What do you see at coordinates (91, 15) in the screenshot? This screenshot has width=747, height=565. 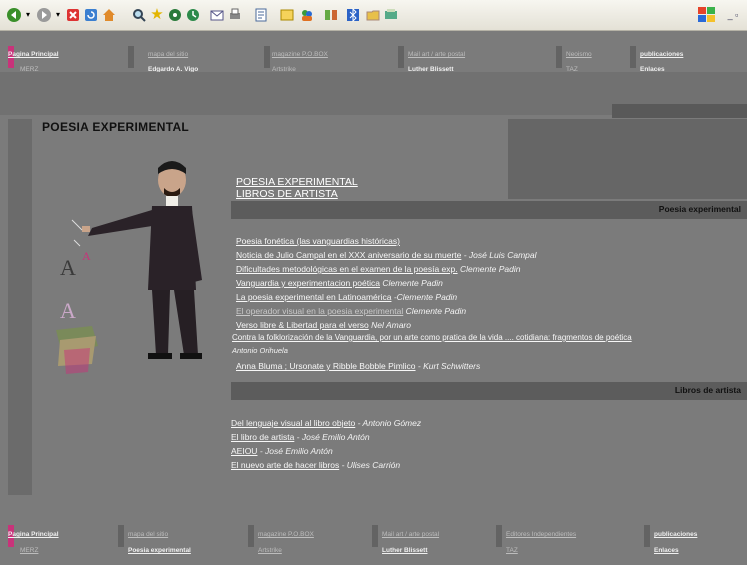 I see `refresh-icon` at bounding box center [91, 15].